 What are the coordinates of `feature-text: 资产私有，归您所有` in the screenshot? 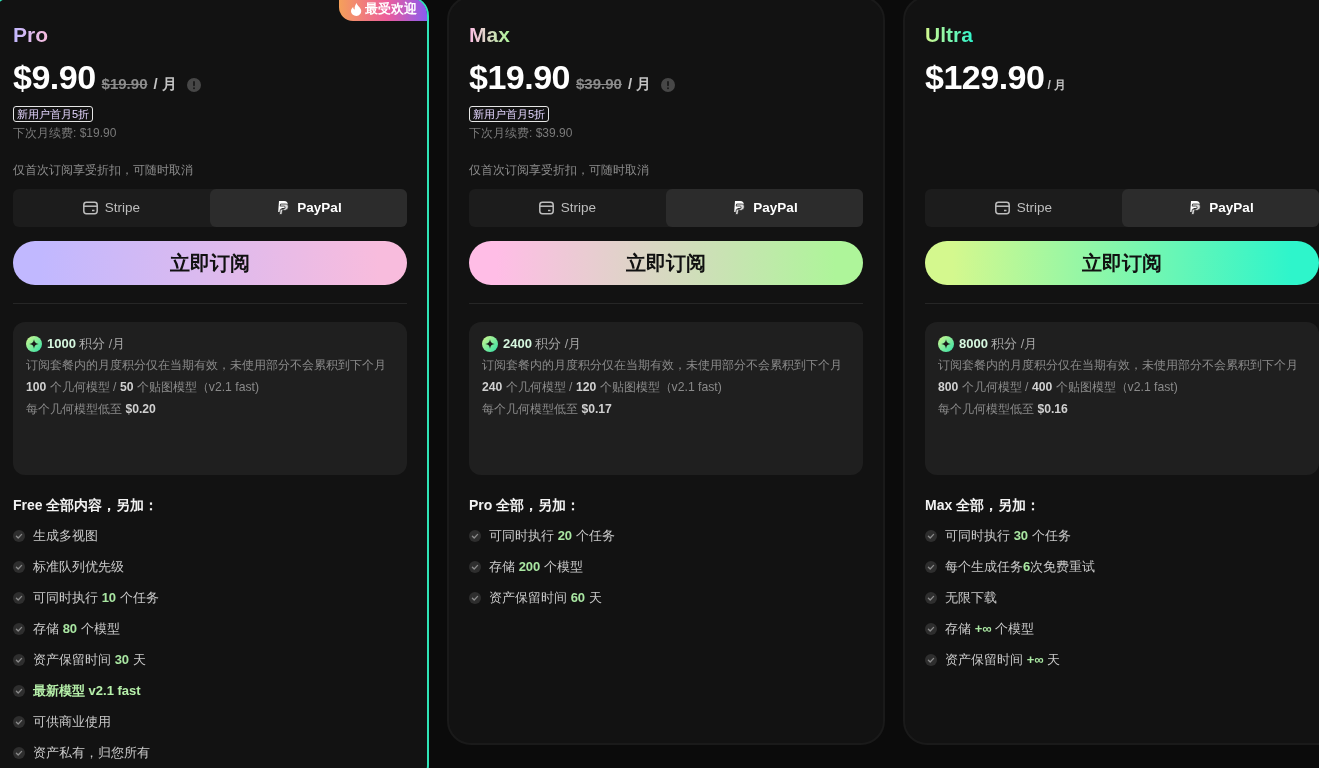 It's located at (91, 753).